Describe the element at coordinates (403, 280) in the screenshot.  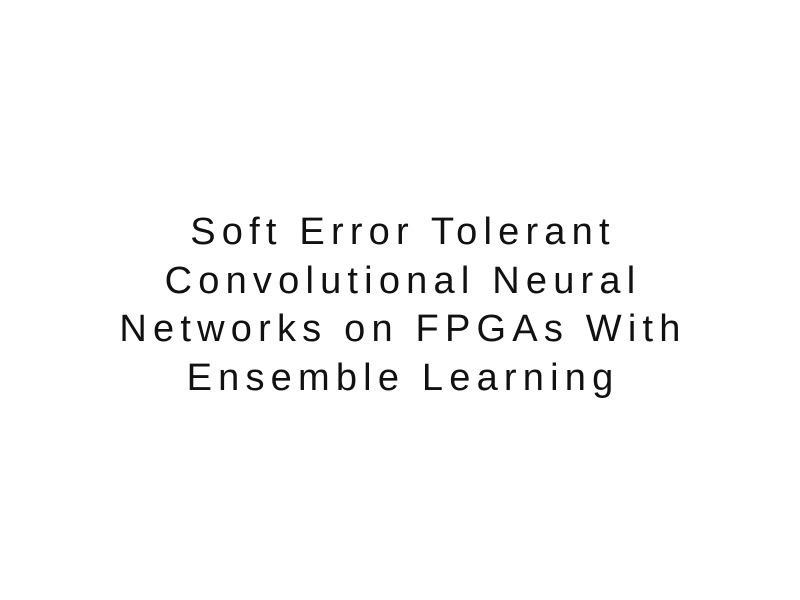
I see `title-line-2: Convolutional Neural` at that location.